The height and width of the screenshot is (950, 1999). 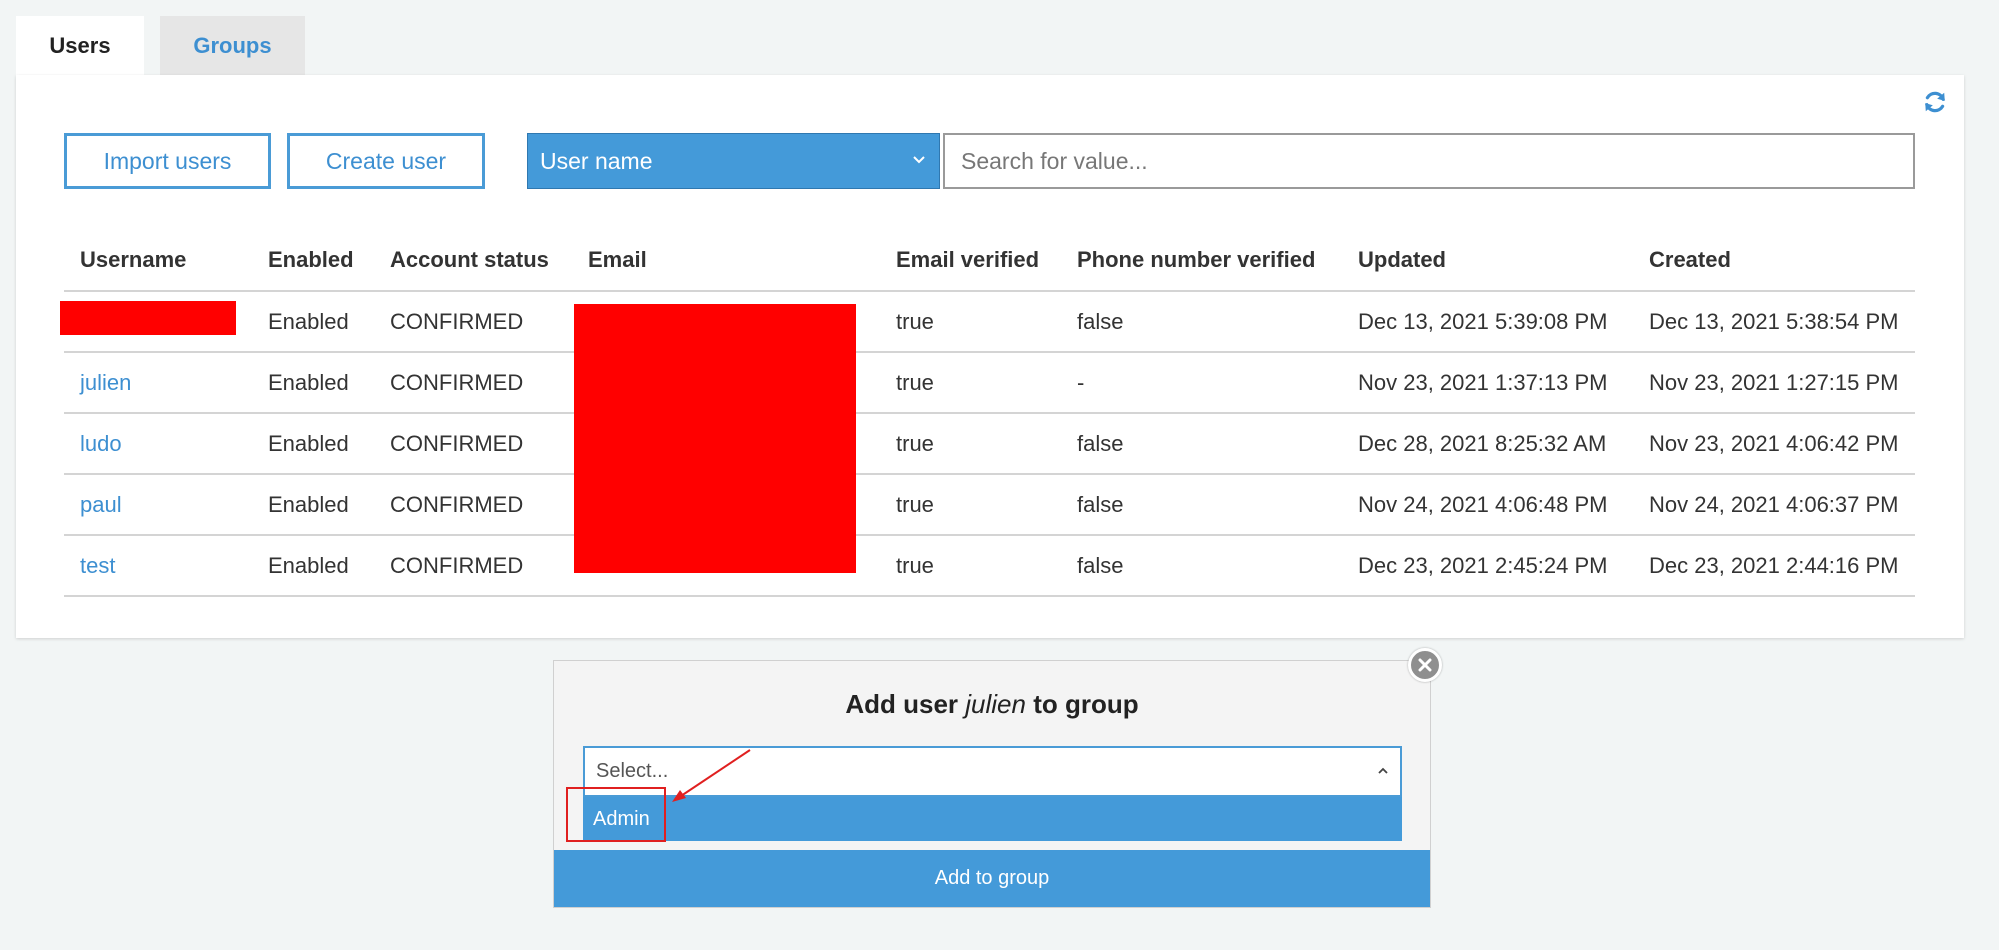 What do you see at coordinates (995, 704) in the screenshot?
I see `modal-title-user: julien` at bounding box center [995, 704].